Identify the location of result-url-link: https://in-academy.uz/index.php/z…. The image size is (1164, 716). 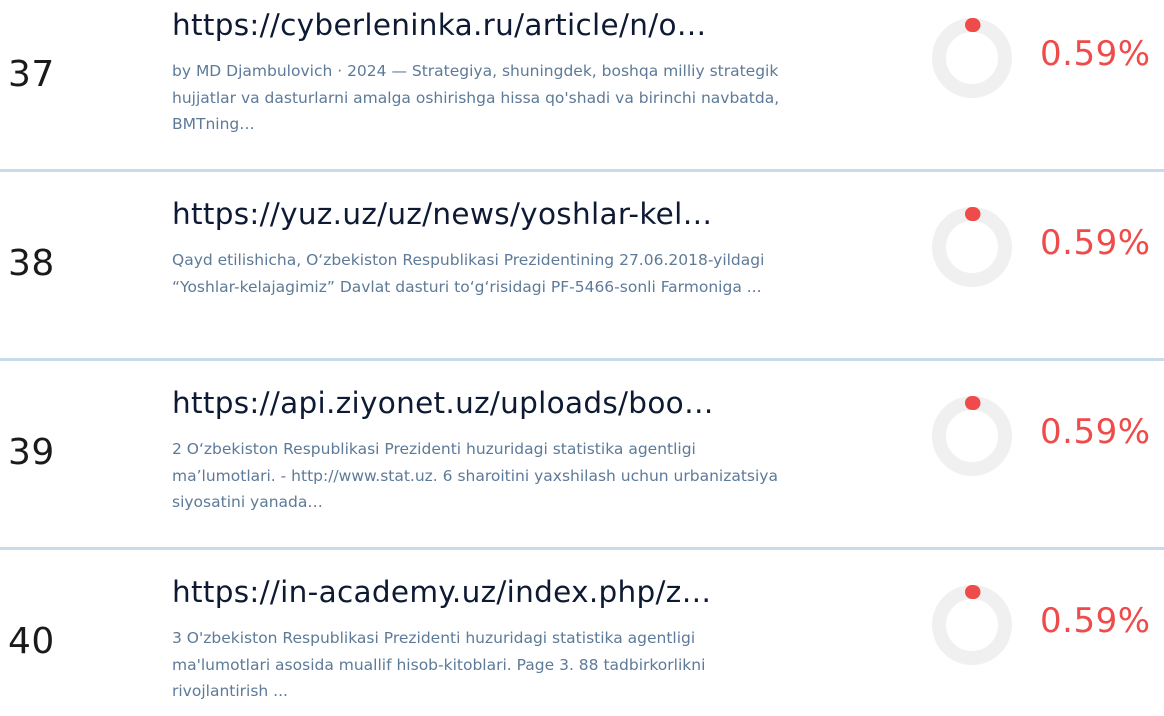
(482, 592).